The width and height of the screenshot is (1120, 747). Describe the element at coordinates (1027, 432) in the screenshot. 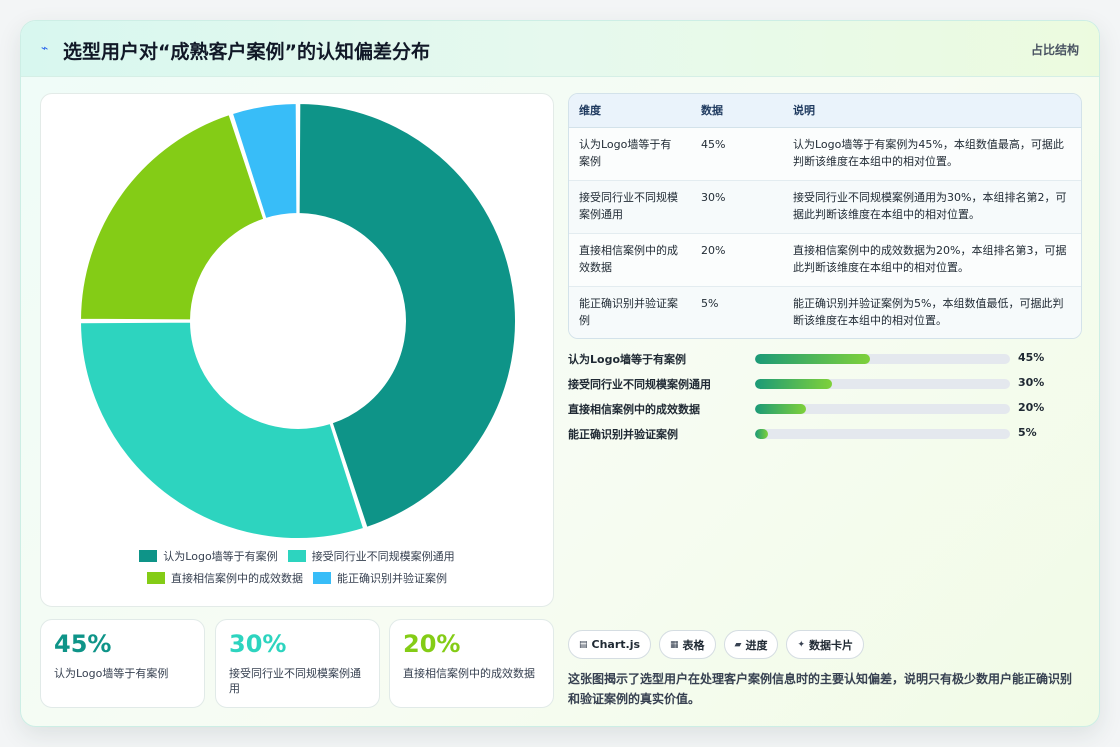

I see `progress-percent: 5%` at that location.